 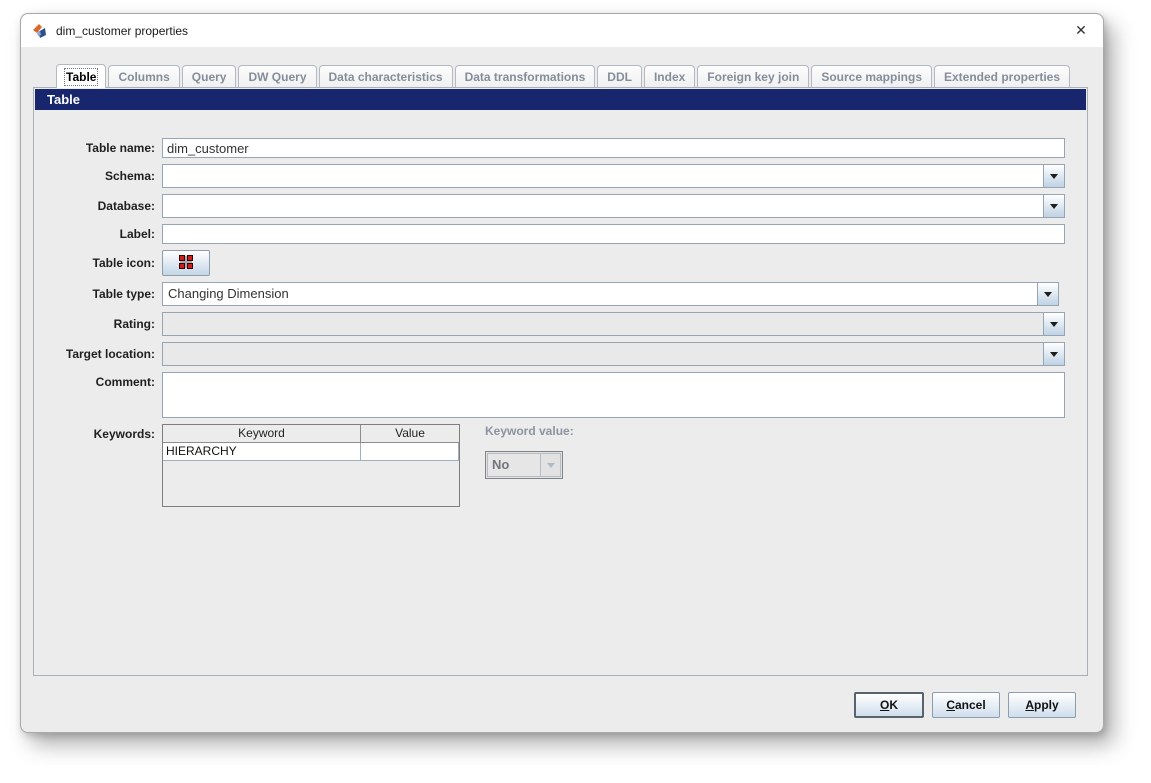 What do you see at coordinates (529, 431) in the screenshot?
I see `keyword-value-label: Keyword value:` at bounding box center [529, 431].